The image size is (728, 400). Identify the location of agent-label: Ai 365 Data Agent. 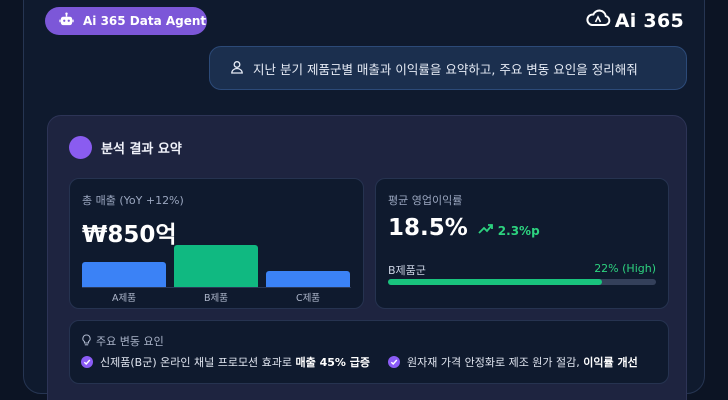
(145, 21).